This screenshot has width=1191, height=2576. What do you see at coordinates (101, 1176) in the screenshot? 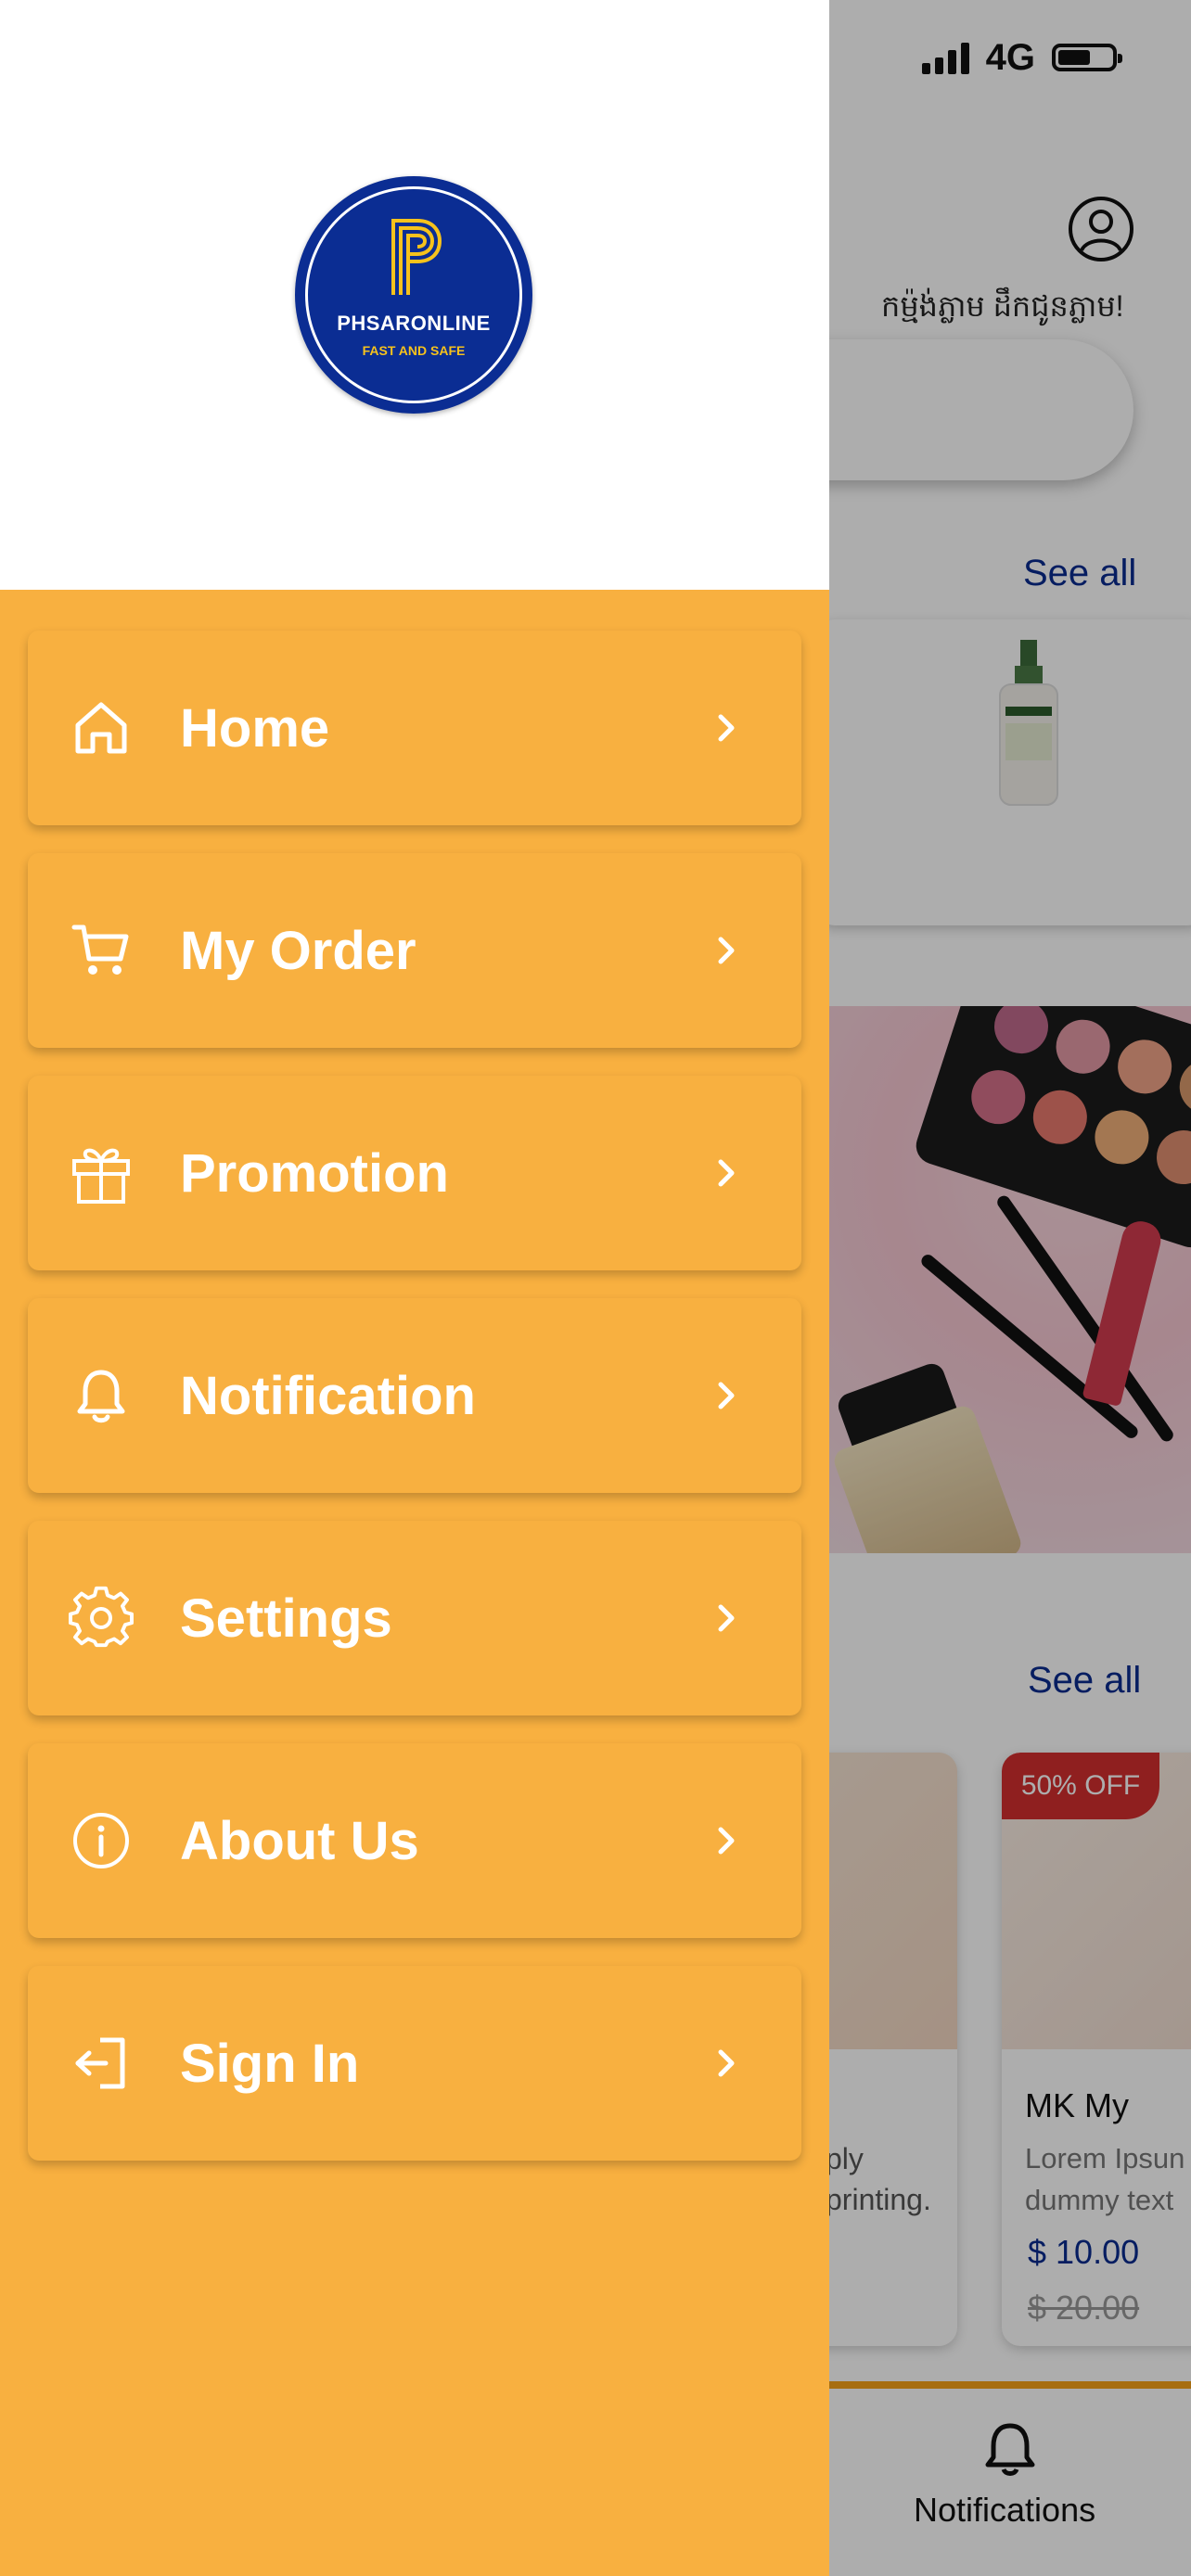
I see `gift-icon` at bounding box center [101, 1176].